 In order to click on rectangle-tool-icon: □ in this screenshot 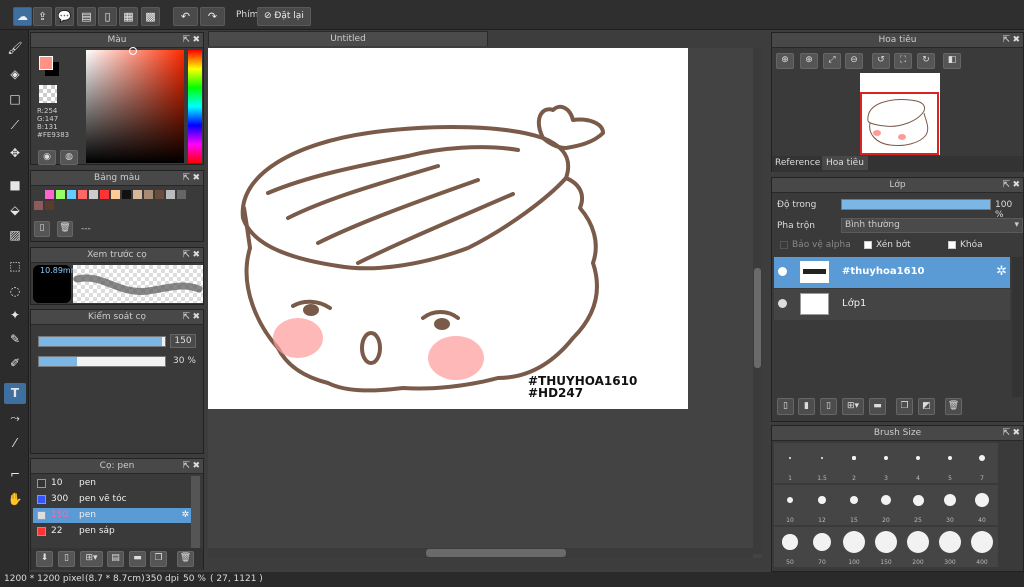, I will do `click(15, 99)`.